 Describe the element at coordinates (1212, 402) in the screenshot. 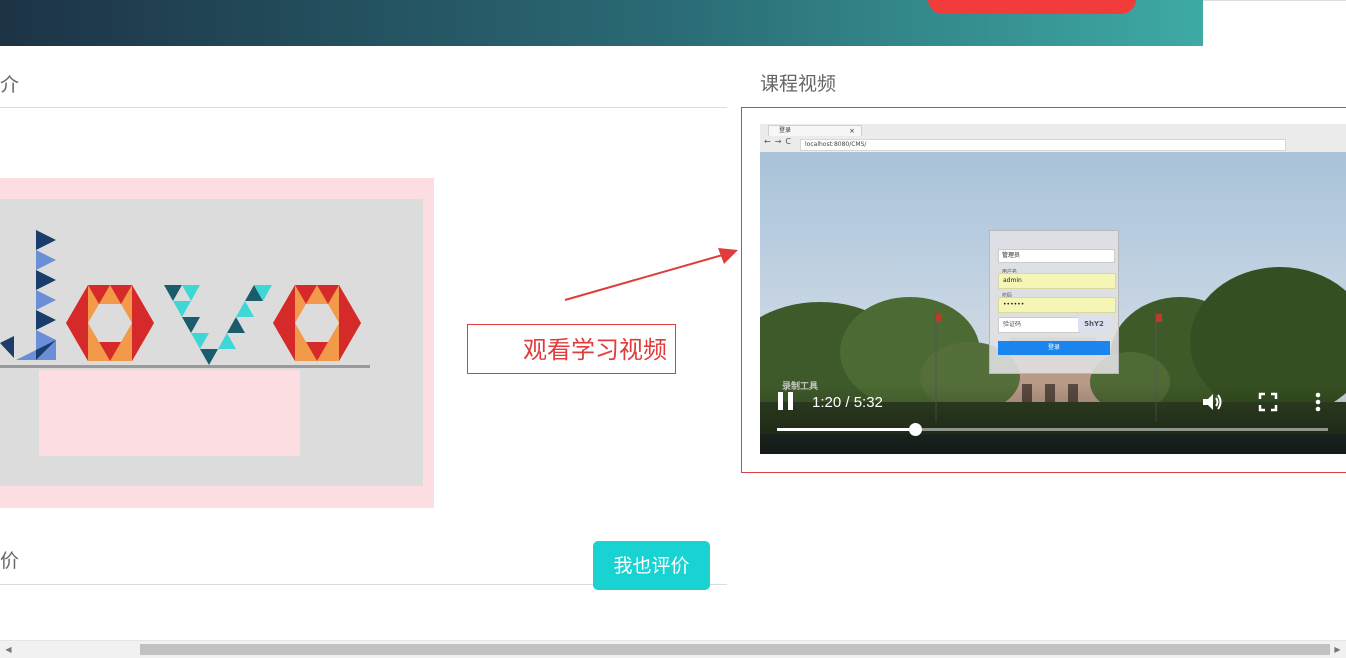

I see `volume-icon` at that location.